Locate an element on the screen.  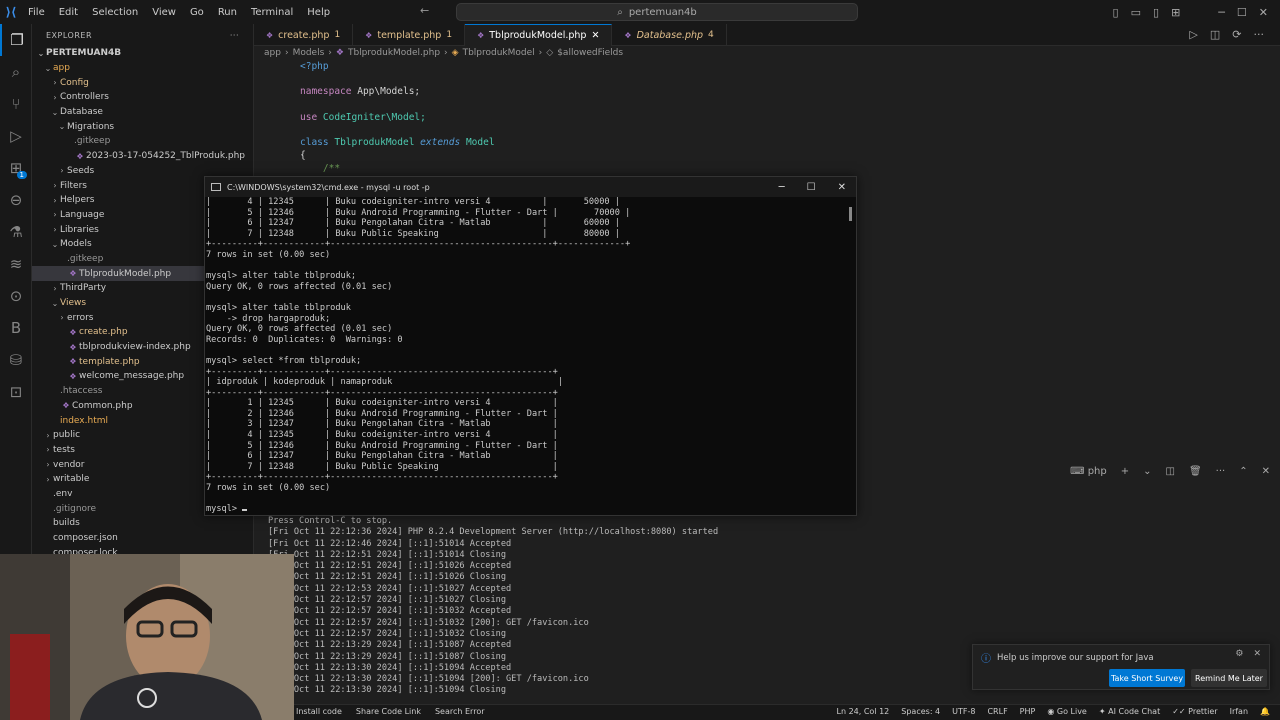
layout-panel-icon: ▭ is located at coordinates (1136, 12).